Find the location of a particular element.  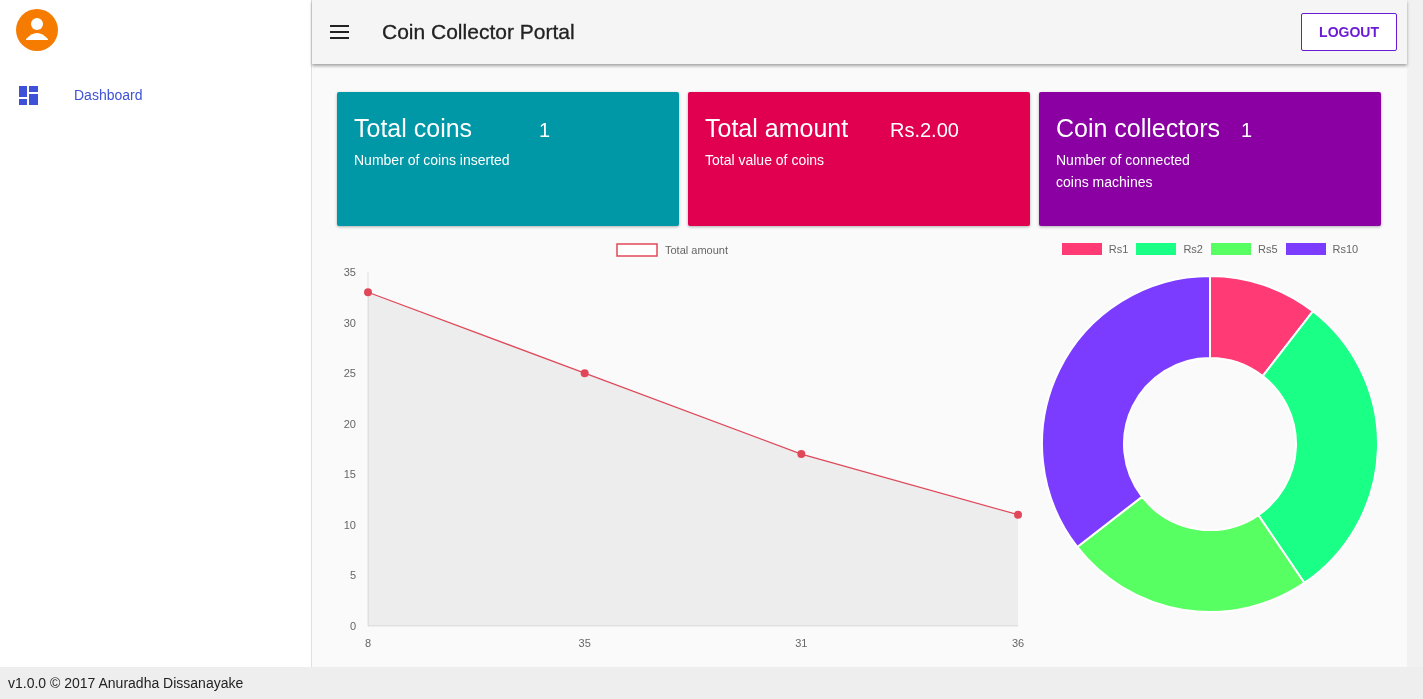

x-tick-label: 8 is located at coordinates (368, 643).